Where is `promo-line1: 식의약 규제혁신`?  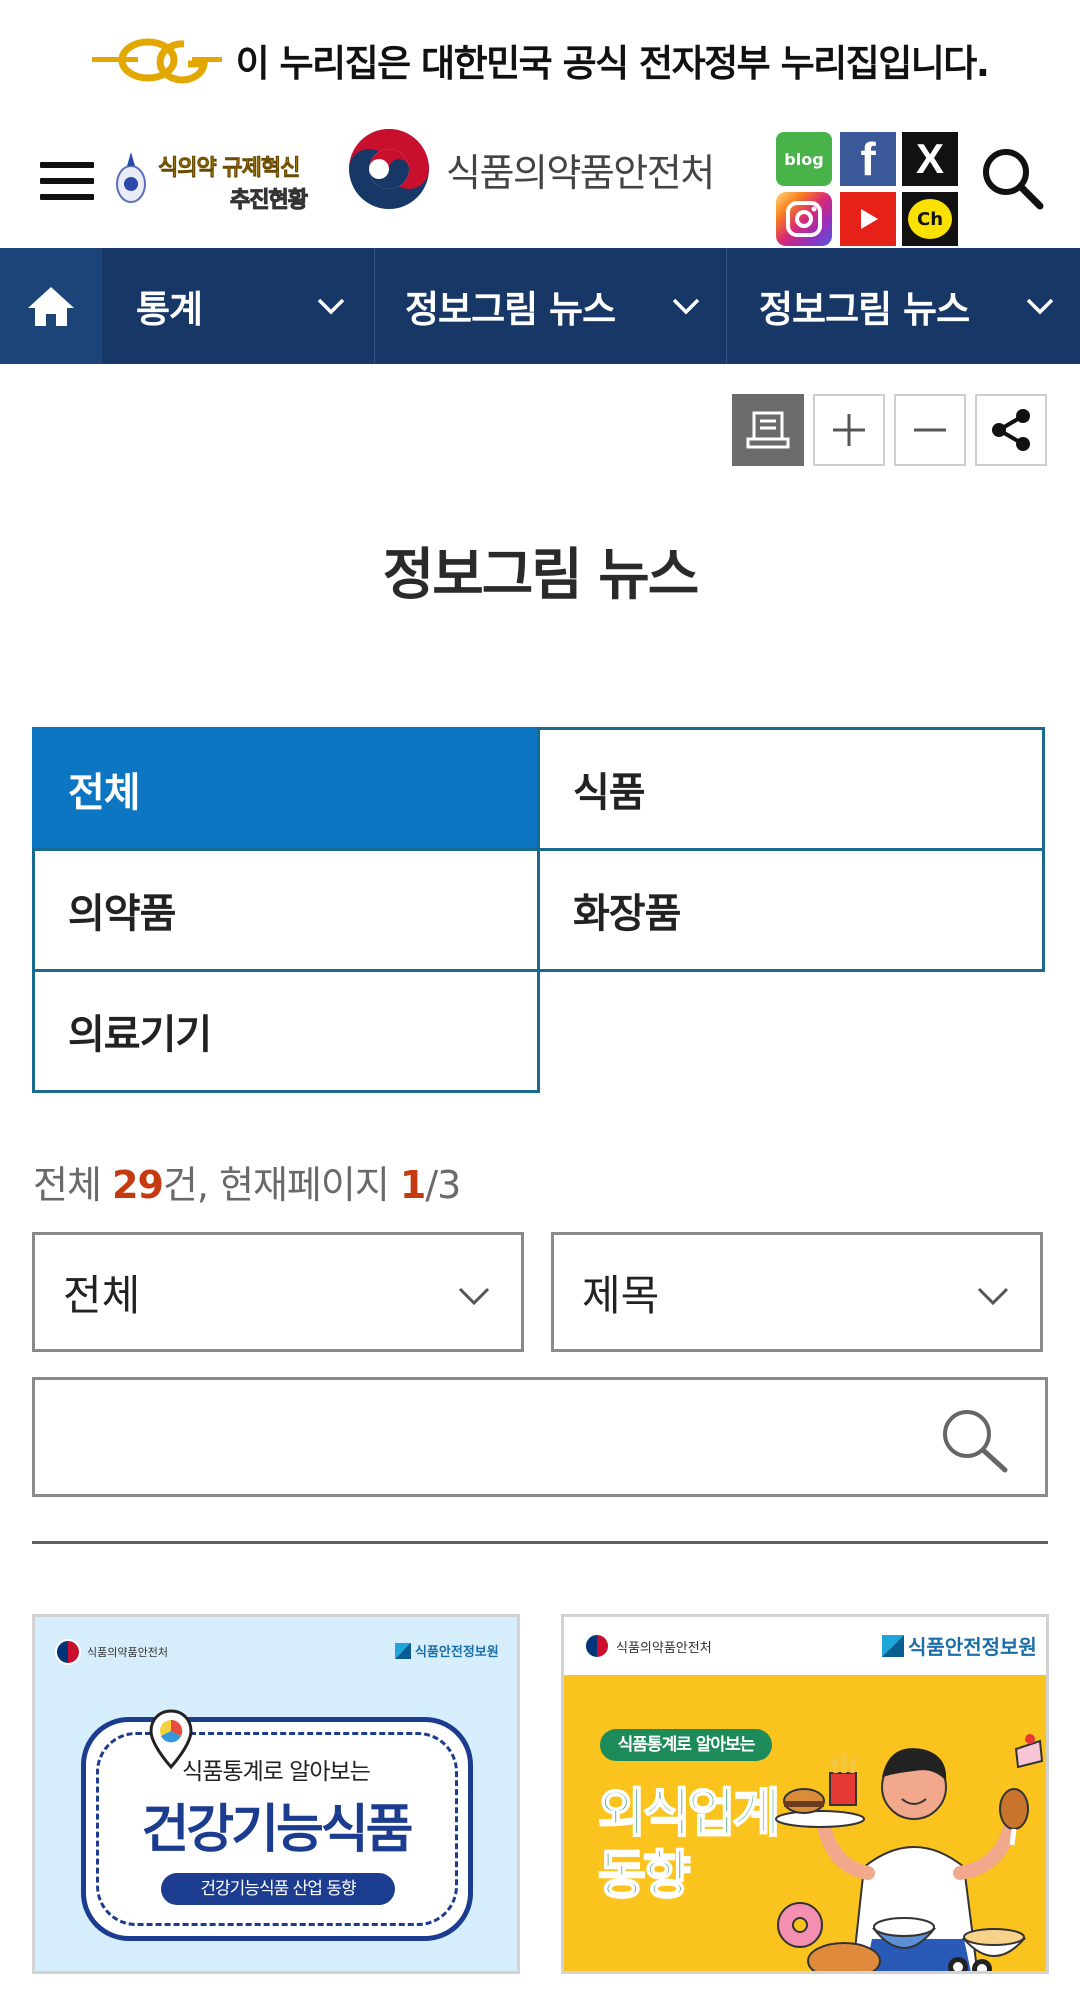
promo-line1: 식의약 규제혁신 is located at coordinates (229, 169).